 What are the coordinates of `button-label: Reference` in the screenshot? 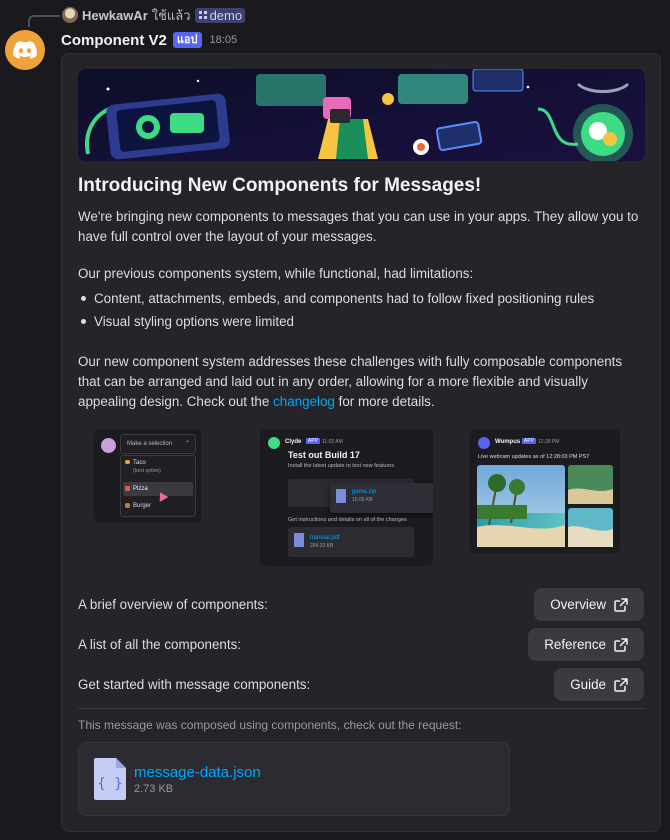 It's located at (575, 644).